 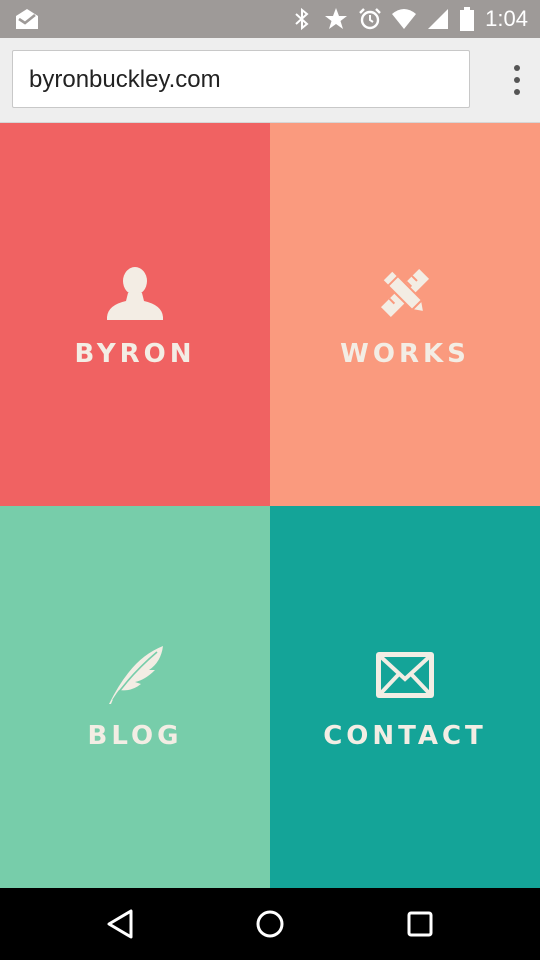 I want to click on home-icon, so click(x=270, y=924).